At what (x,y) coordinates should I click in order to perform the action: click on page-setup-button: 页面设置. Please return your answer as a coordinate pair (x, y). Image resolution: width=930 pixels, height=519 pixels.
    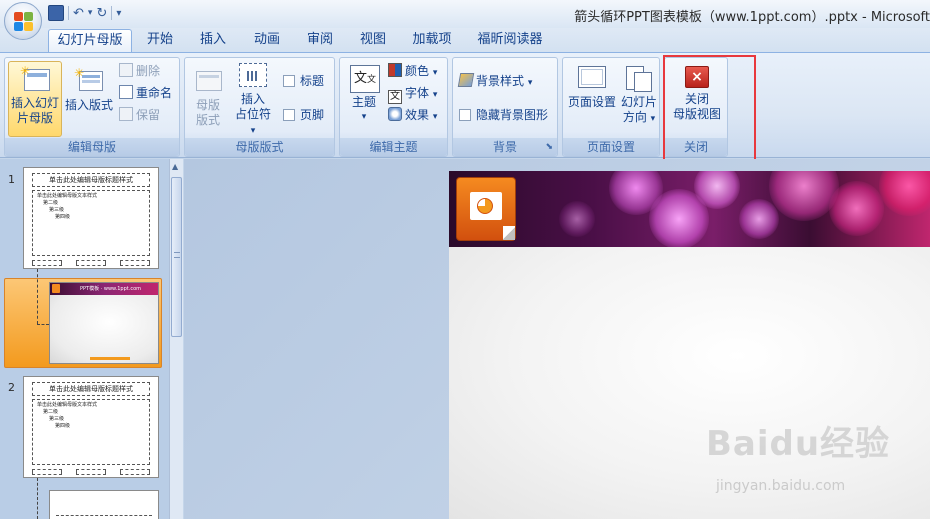
    Looking at the image, I should click on (592, 85).